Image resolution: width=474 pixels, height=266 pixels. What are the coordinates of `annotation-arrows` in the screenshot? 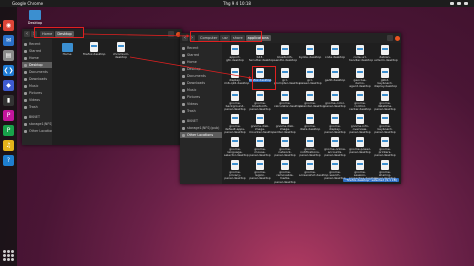 It's located at (167, 56).